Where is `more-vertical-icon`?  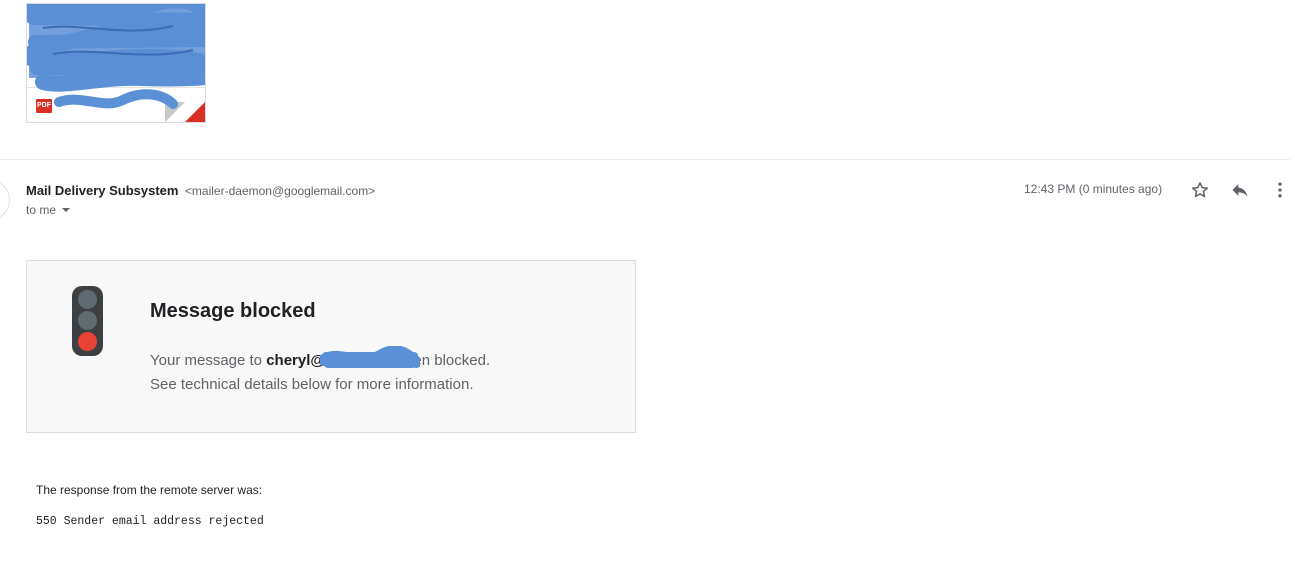
more-vertical-icon is located at coordinates (1280, 190).